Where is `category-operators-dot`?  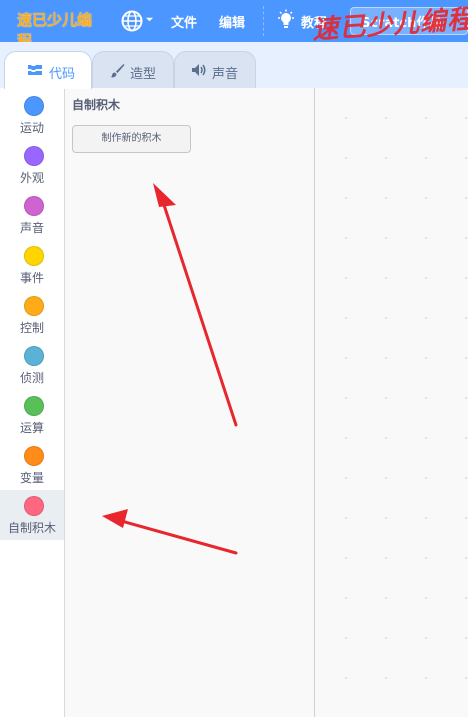 category-operators-dot is located at coordinates (34, 406).